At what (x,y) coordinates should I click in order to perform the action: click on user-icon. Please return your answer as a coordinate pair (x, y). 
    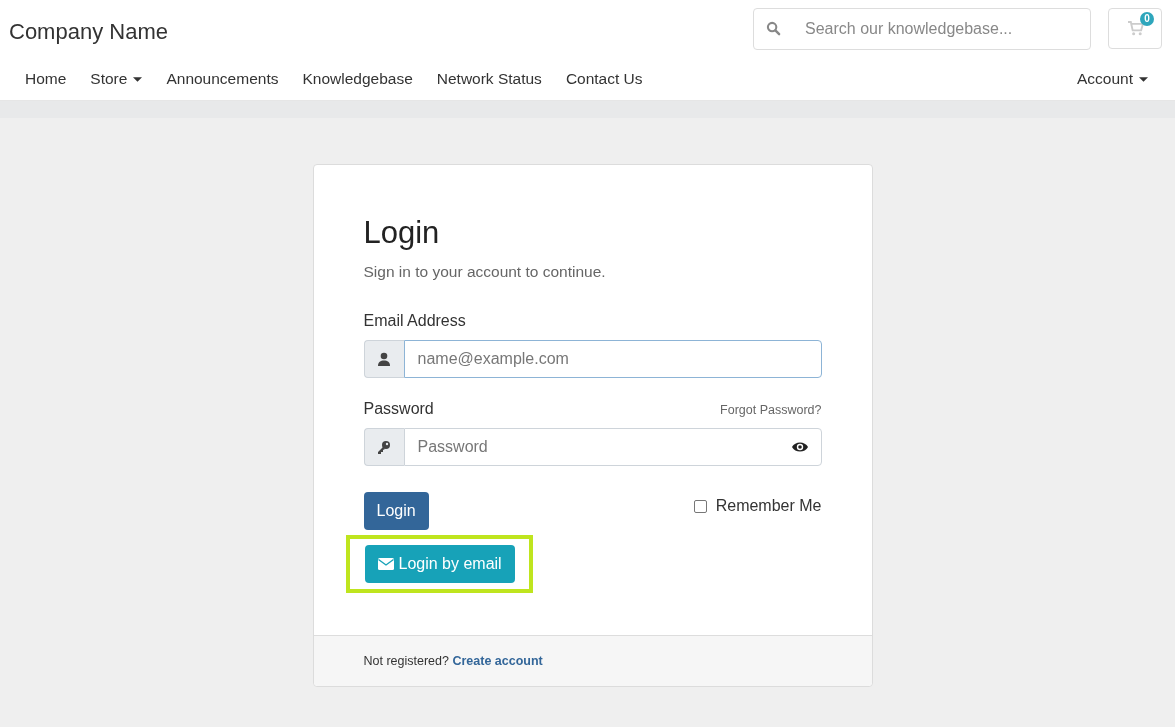
    Looking at the image, I should click on (384, 359).